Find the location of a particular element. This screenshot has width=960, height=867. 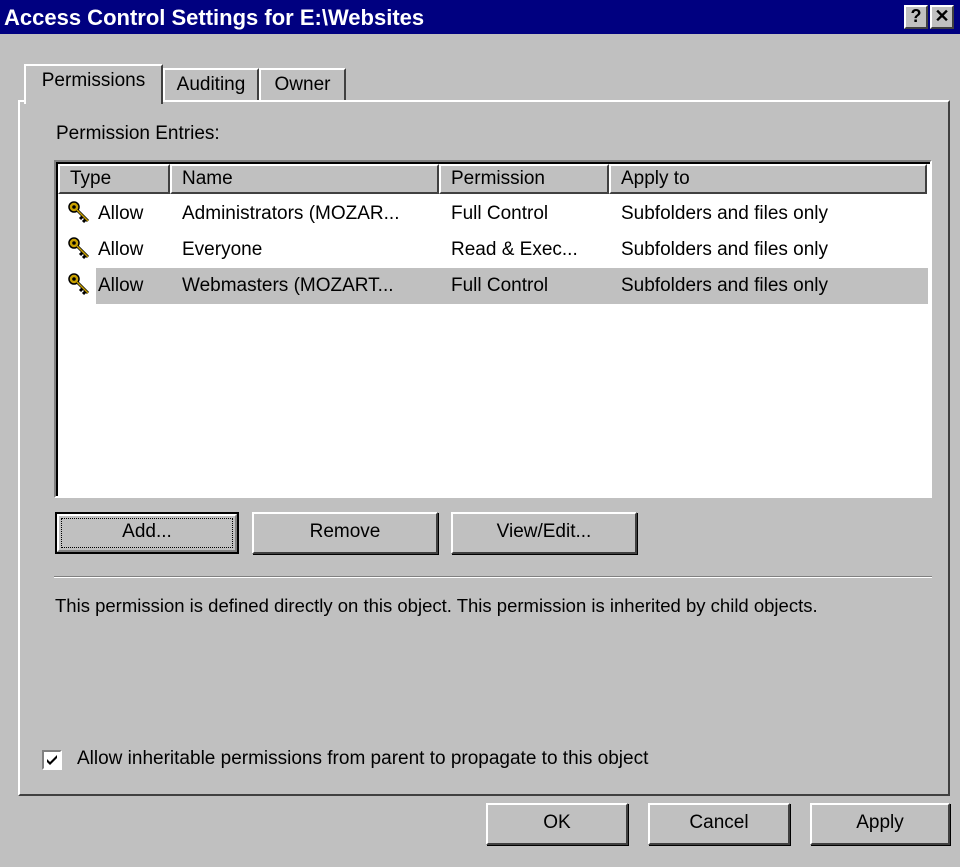

apply-button-label: Apply is located at coordinates (880, 822).